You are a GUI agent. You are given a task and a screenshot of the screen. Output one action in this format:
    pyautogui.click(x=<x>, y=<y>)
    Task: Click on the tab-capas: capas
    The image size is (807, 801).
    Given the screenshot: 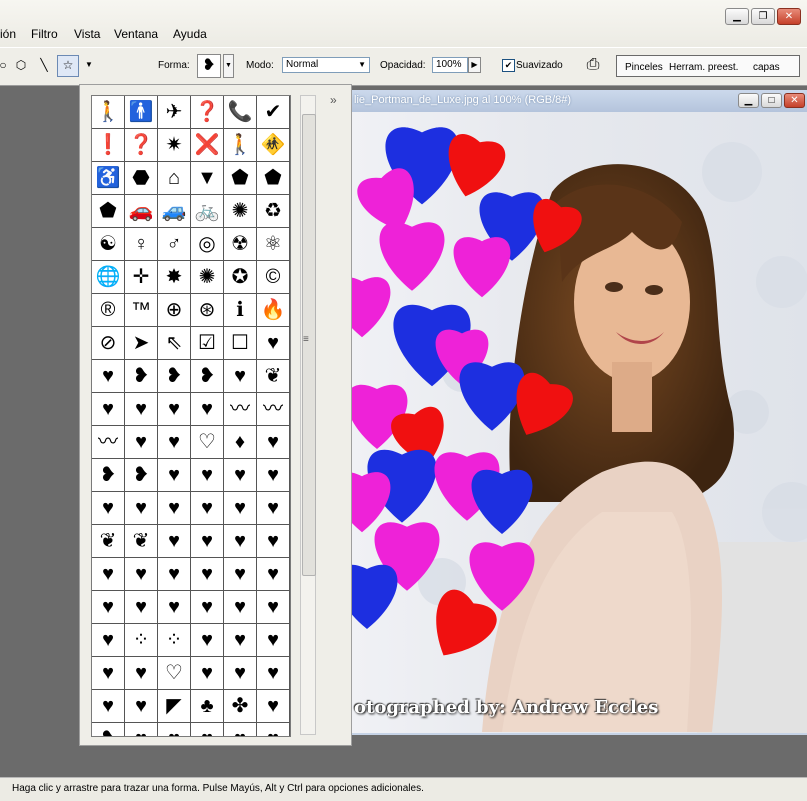 What is the action you would take?
    pyautogui.click(x=766, y=67)
    